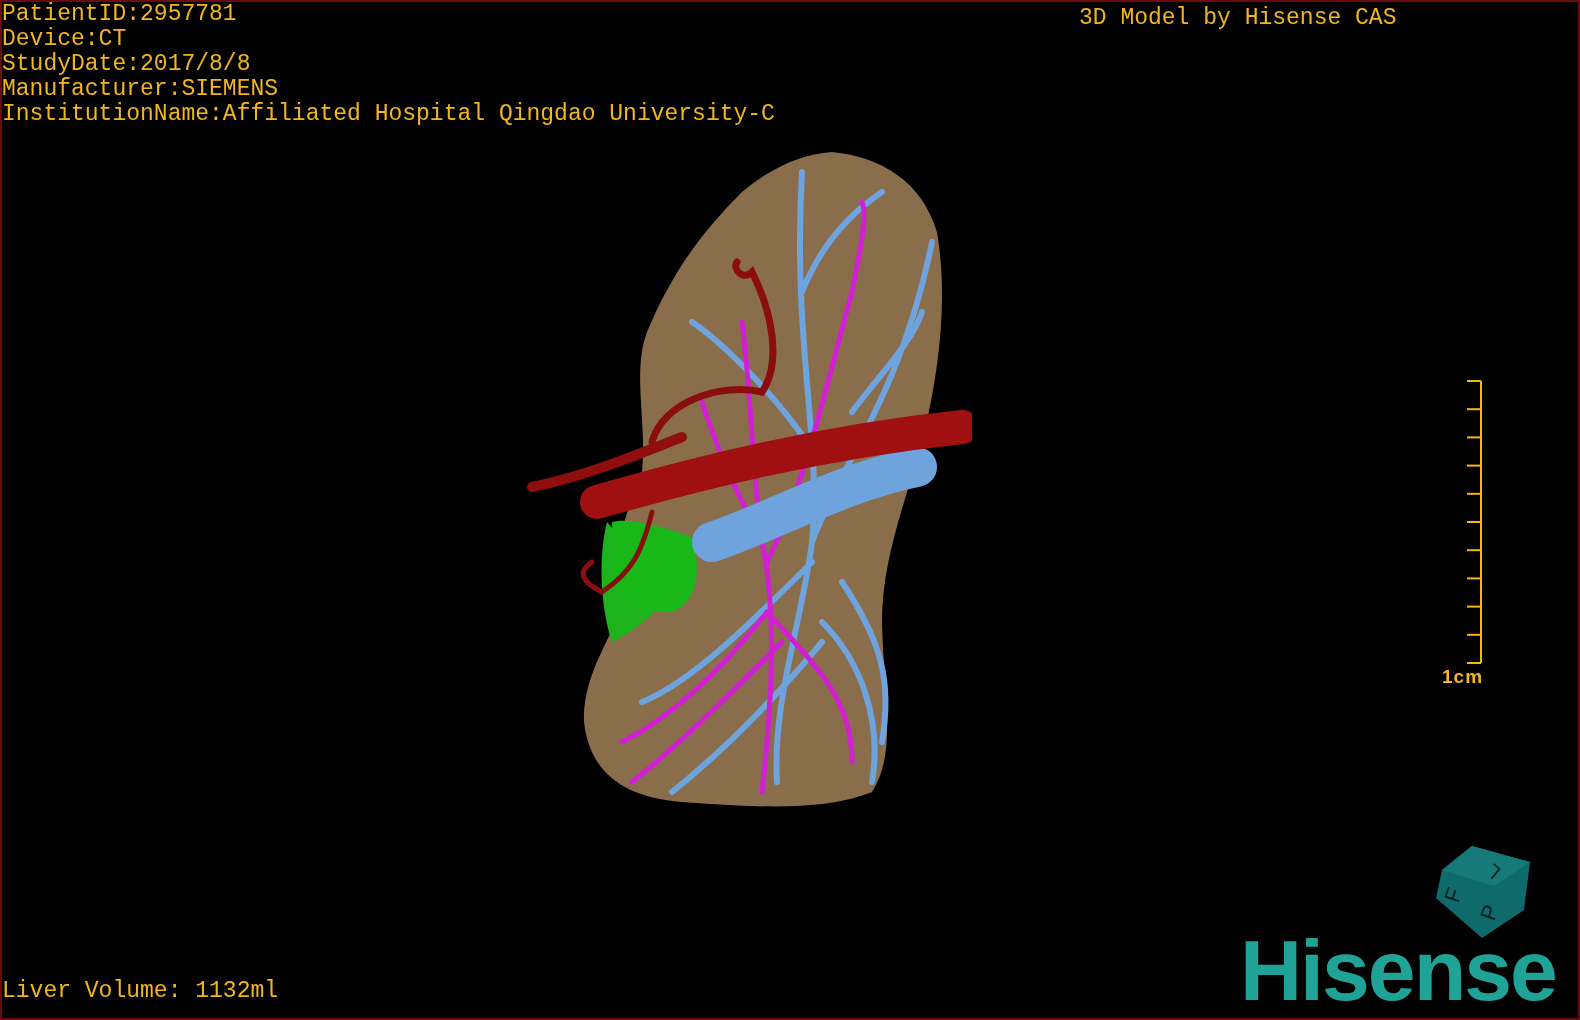  What do you see at coordinates (1398, 970) in the screenshot?
I see `brand-logo: Hisense` at bounding box center [1398, 970].